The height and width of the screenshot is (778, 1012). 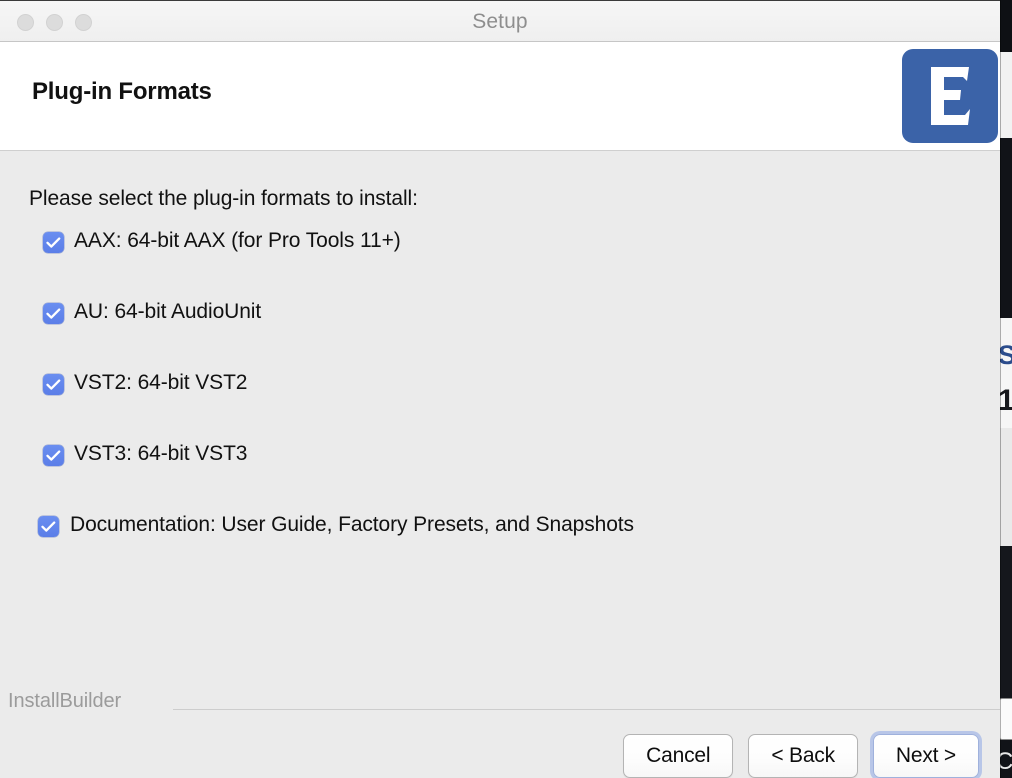 What do you see at coordinates (65, 701) in the screenshot?
I see `installbuilder-label: InstallBuilder` at bounding box center [65, 701].